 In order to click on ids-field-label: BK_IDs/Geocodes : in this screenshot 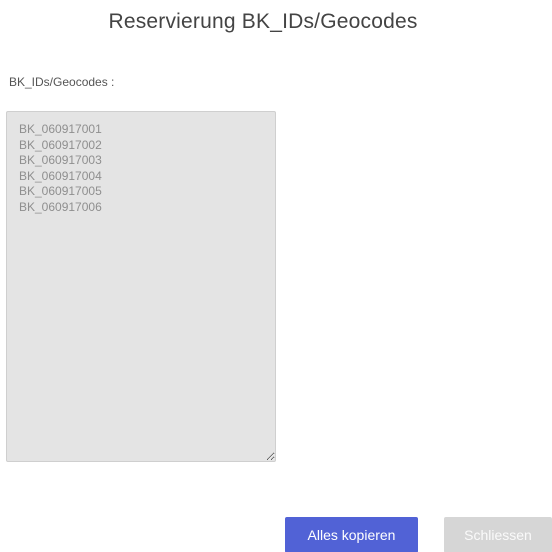, I will do `click(62, 82)`.